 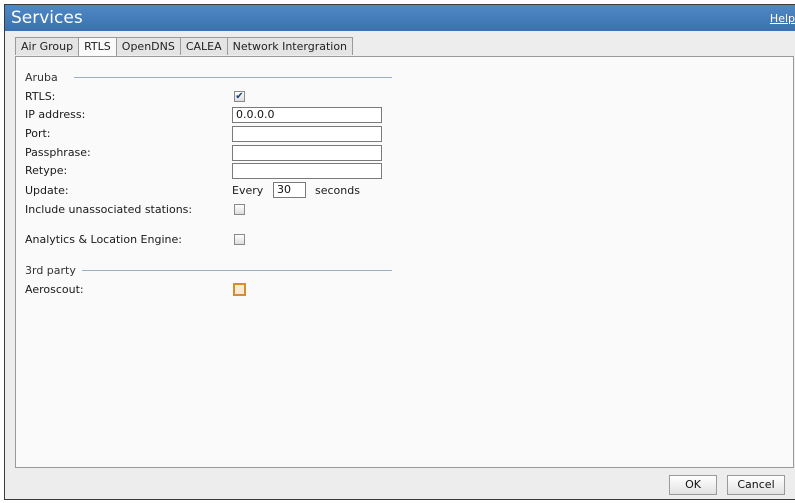 I want to click on update-interval-input: 30, so click(x=289, y=190).